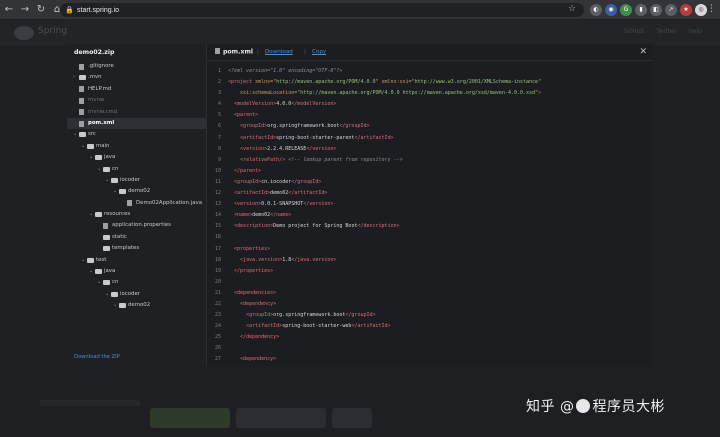 The height and width of the screenshot is (437, 720). I want to click on tree-item-help-md: HELP.md, so click(137, 89).